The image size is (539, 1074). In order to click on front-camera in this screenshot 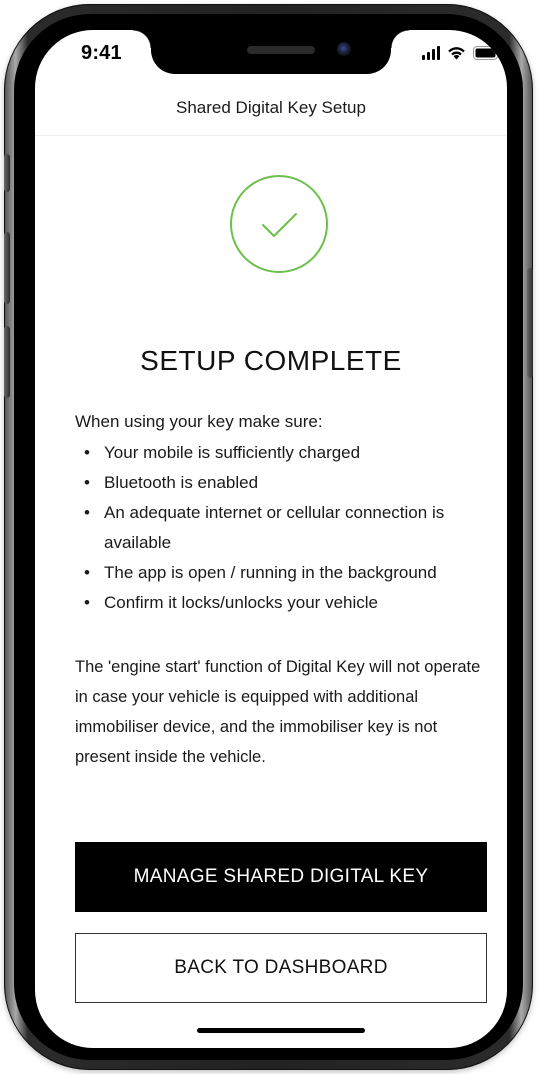, I will do `click(344, 49)`.